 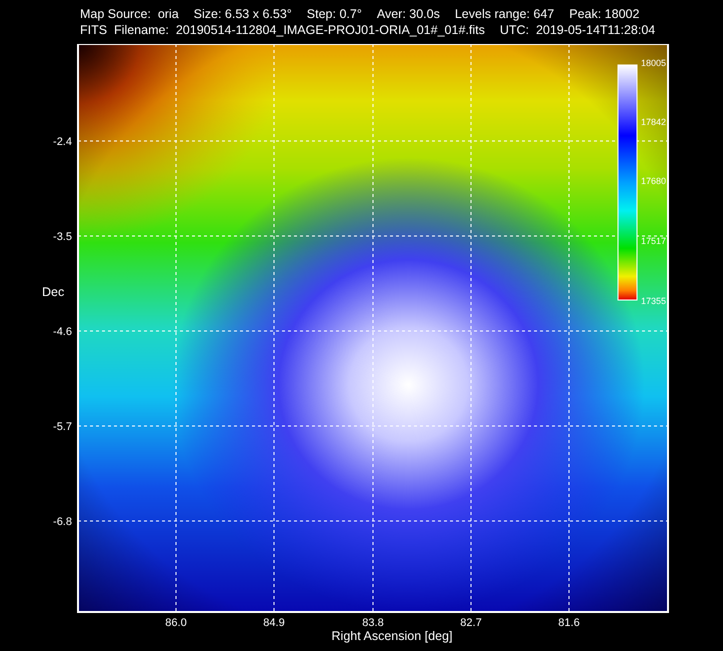 What do you see at coordinates (282, 30) in the screenshot?
I see `header-text: FITS Filename: 20190514-112804_IMAGE-PROJ01-ORIA_01#_01#.fits` at bounding box center [282, 30].